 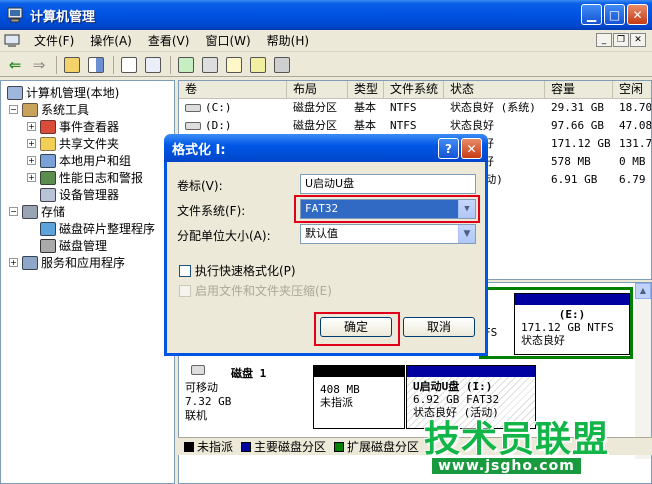 What do you see at coordinates (48, 160) in the screenshot?
I see `users-icon` at bounding box center [48, 160].